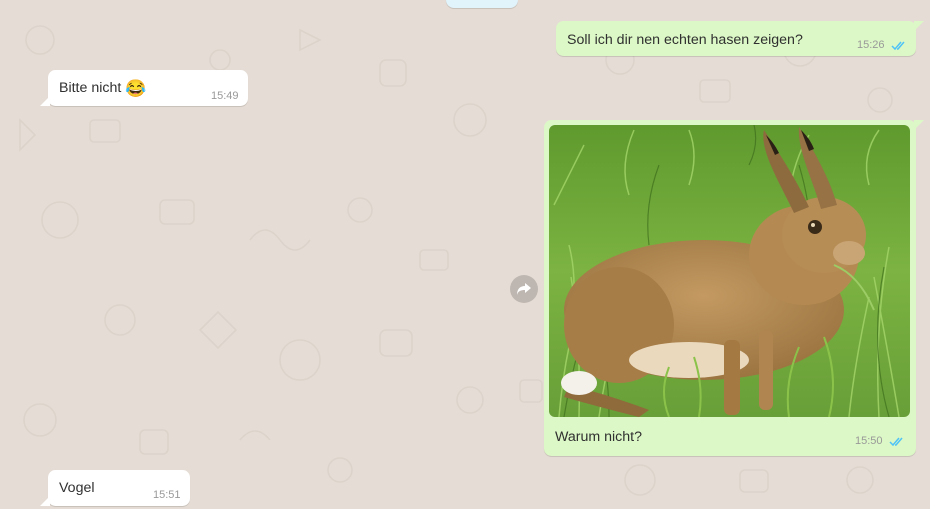 This screenshot has width=930, height=509. I want to click on message-incoming: Vogel 15:51, so click(115, 488).